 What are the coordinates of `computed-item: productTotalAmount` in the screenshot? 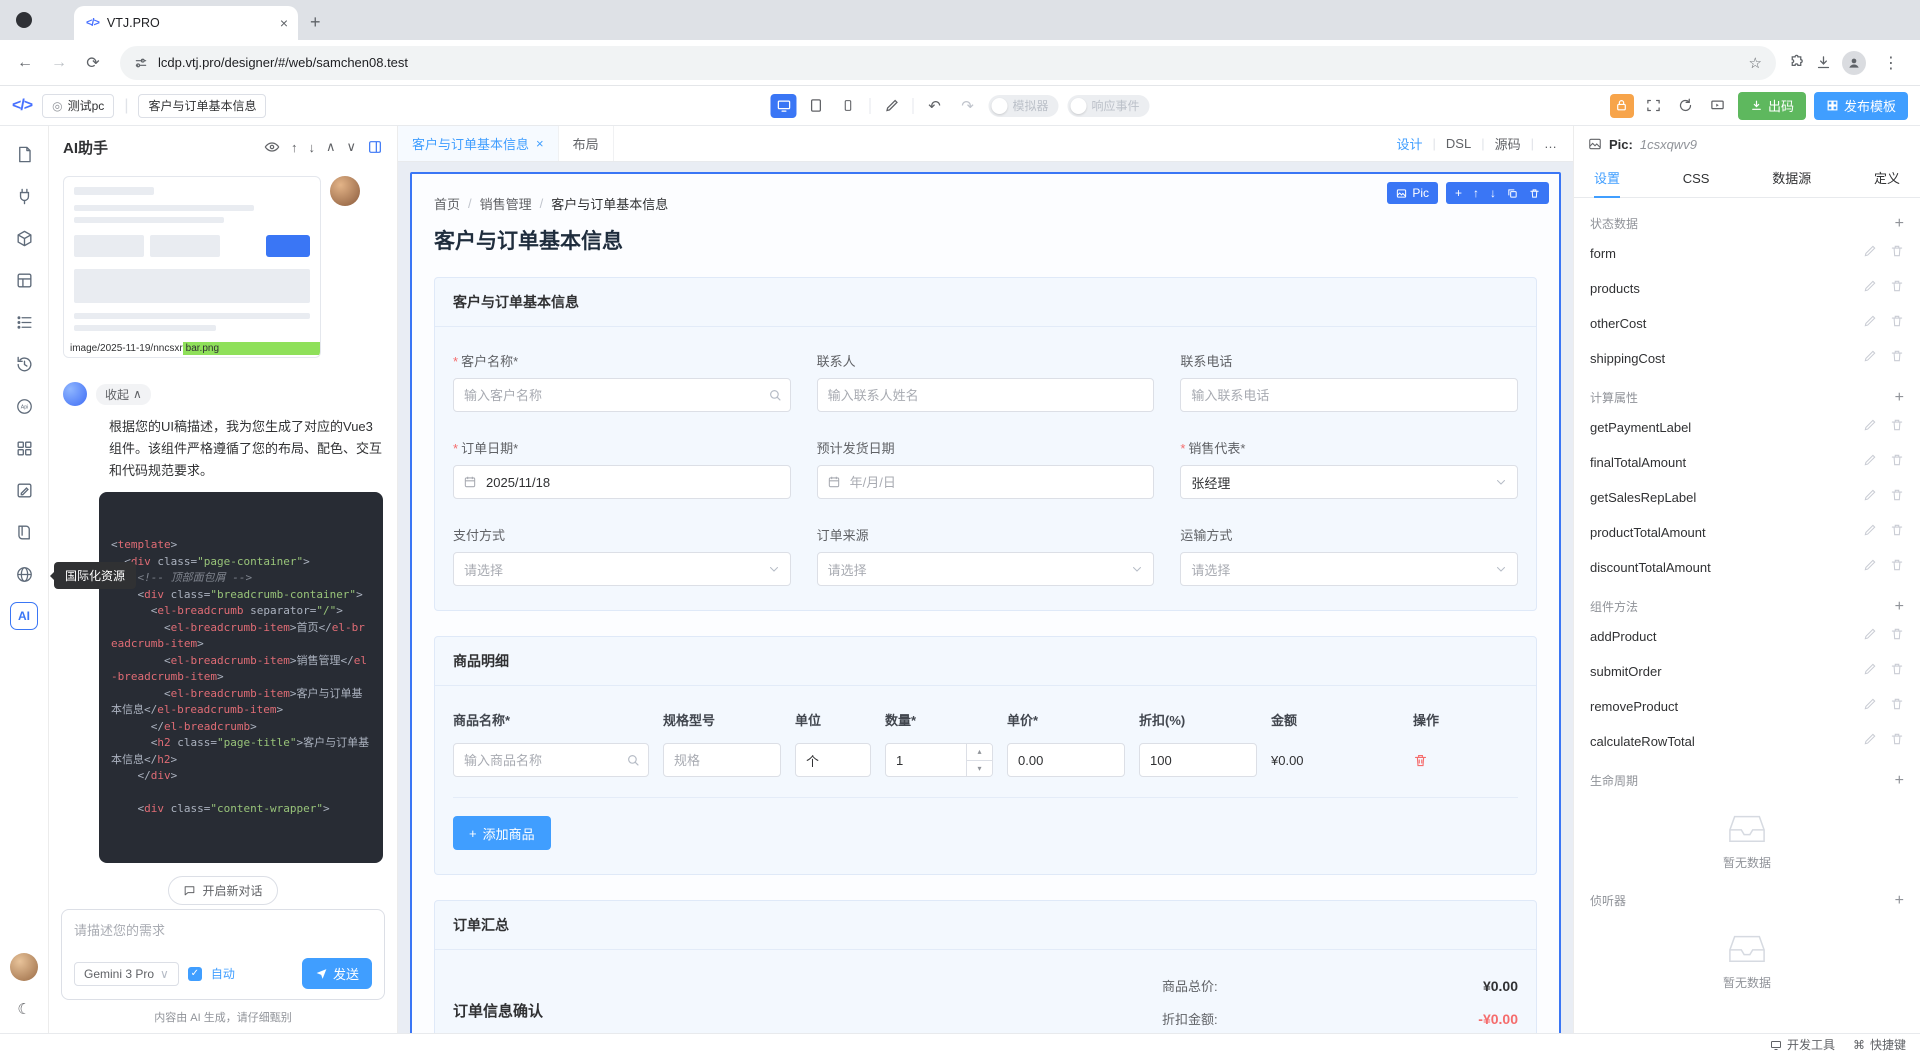 It's located at (1747, 532).